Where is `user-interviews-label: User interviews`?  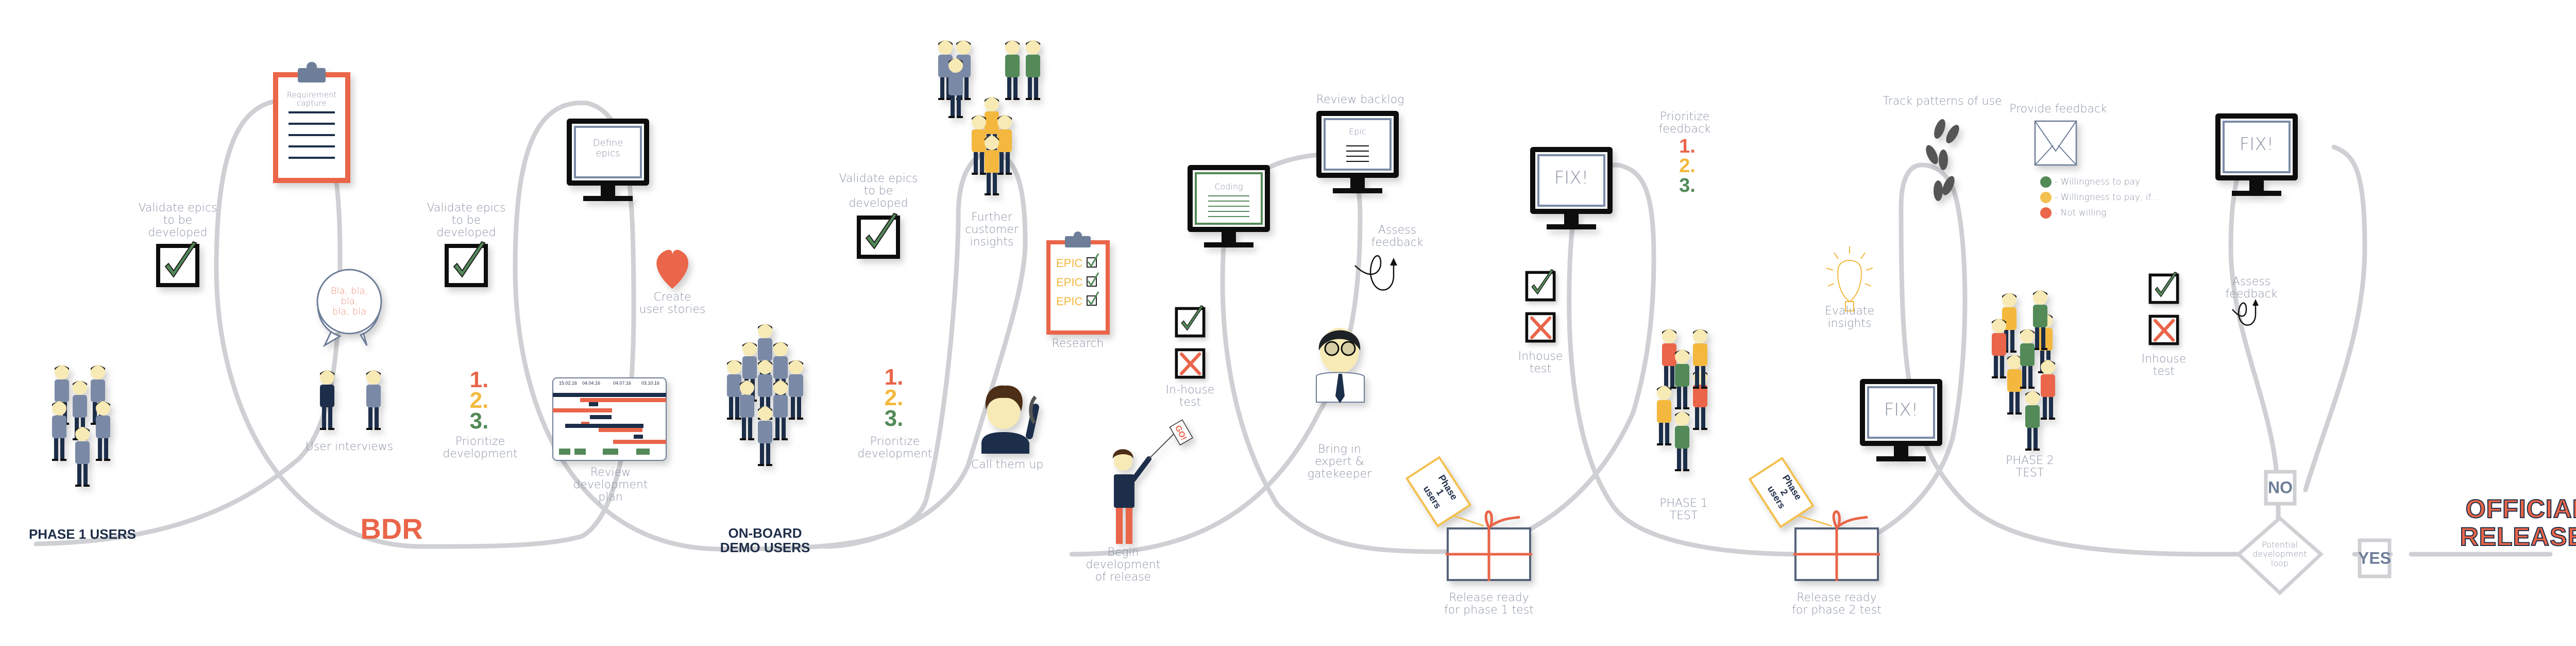 user-interviews-label: User interviews is located at coordinates (350, 446).